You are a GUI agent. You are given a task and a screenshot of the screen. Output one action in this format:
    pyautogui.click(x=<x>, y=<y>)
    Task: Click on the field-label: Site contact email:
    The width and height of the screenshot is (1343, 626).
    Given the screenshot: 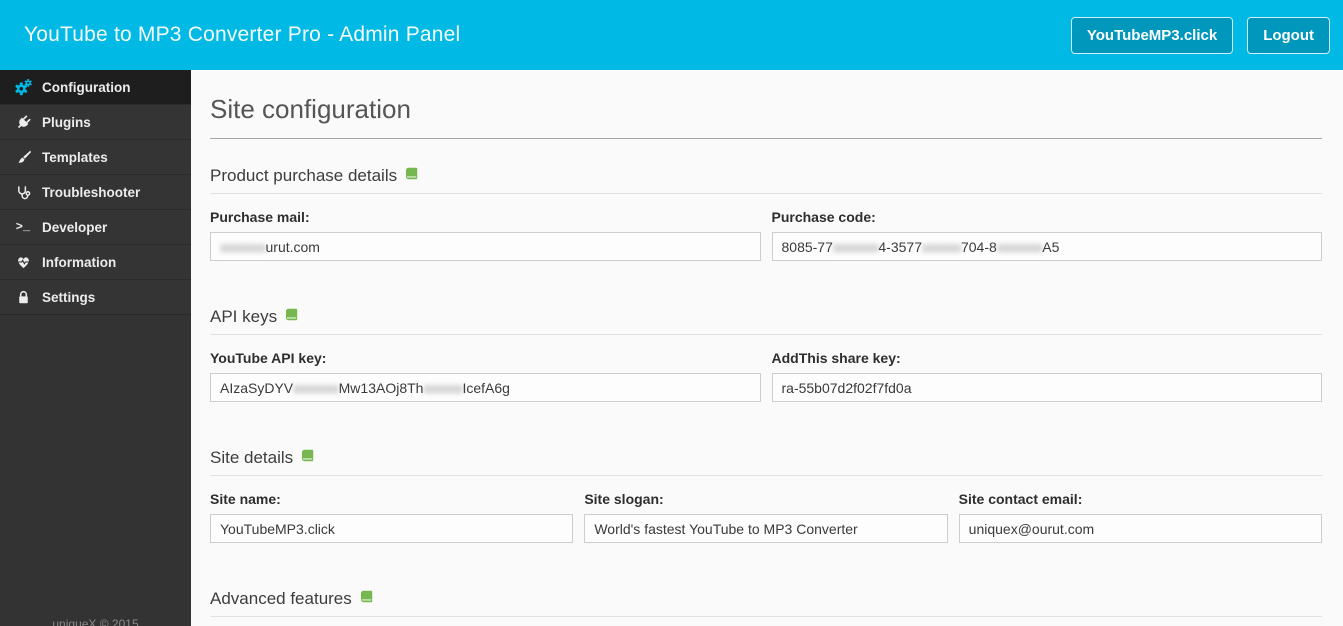 What is the action you would take?
    pyautogui.click(x=1020, y=499)
    